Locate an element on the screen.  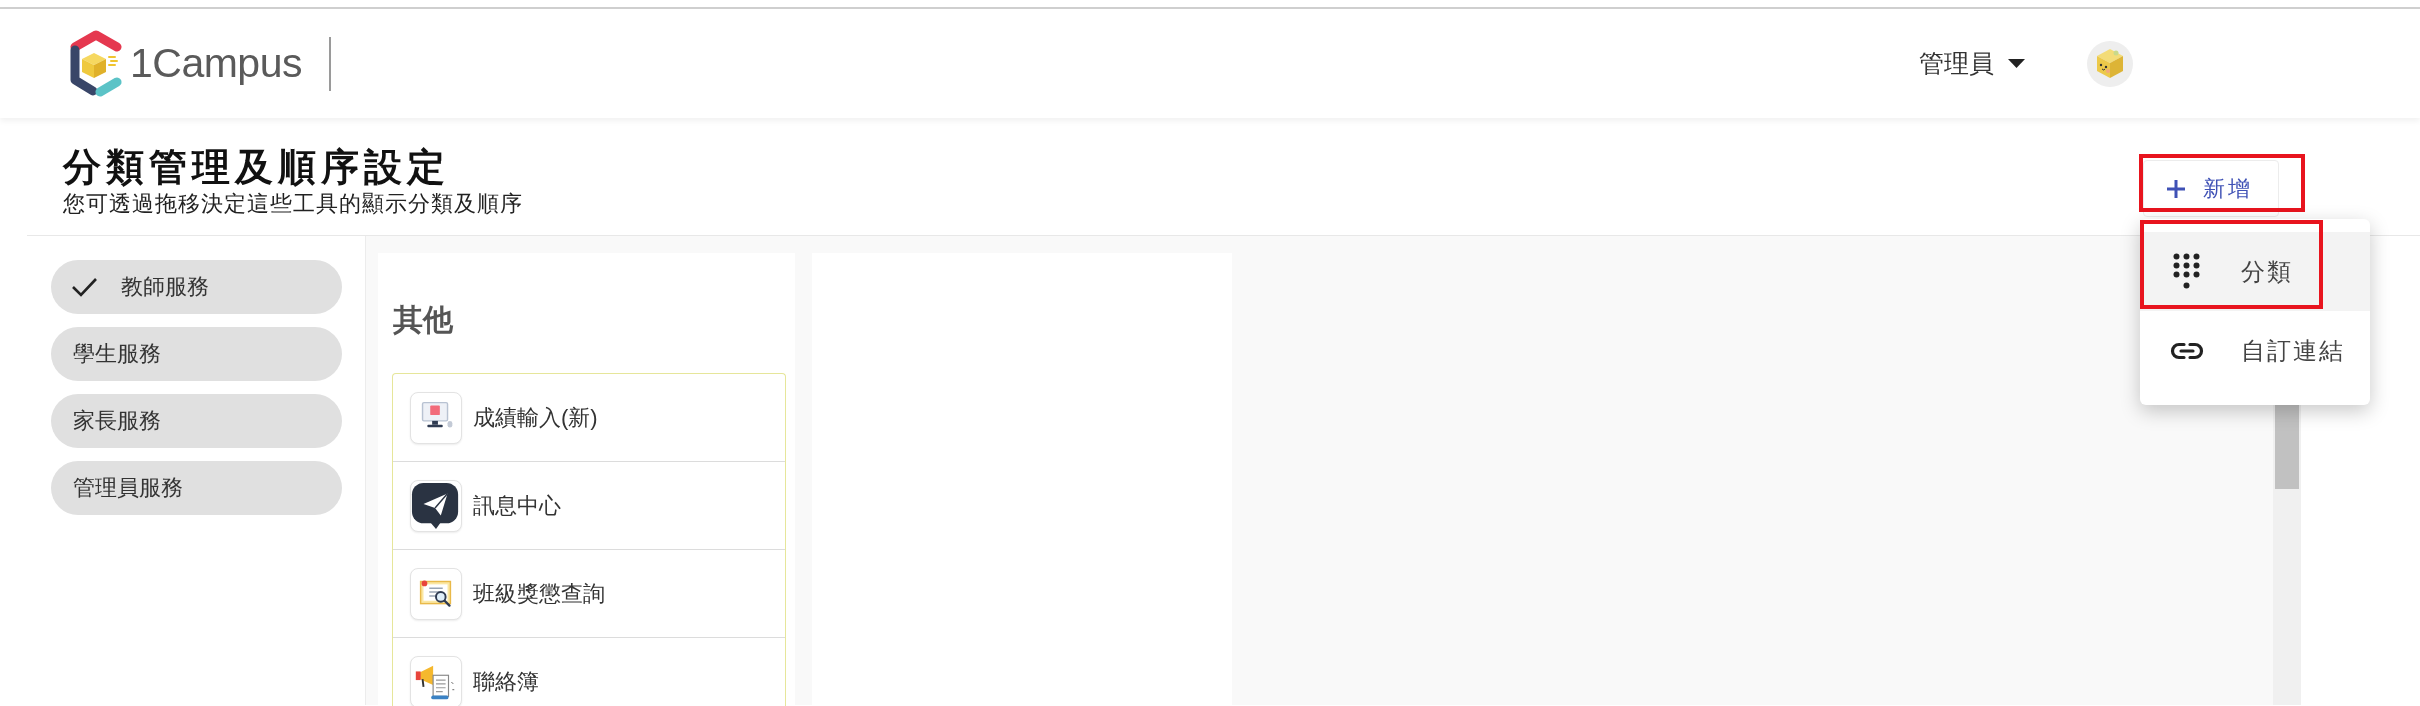
sidebar-item: 管理員服務 is located at coordinates (196, 488).